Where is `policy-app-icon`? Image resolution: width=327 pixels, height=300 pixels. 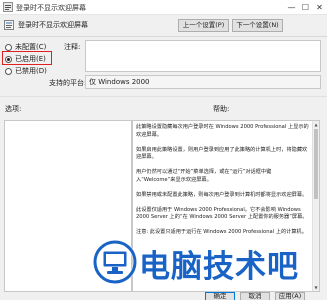 policy-app-icon is located at coordinates (8, 7).